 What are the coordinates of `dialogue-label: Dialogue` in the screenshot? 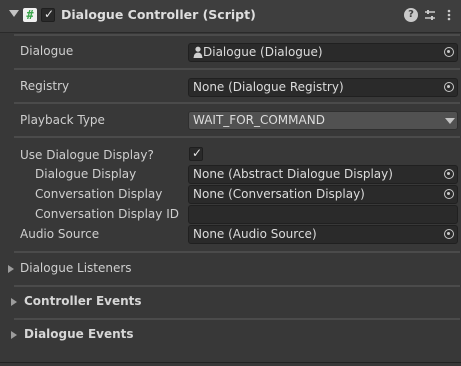 It's located at (47, 51).